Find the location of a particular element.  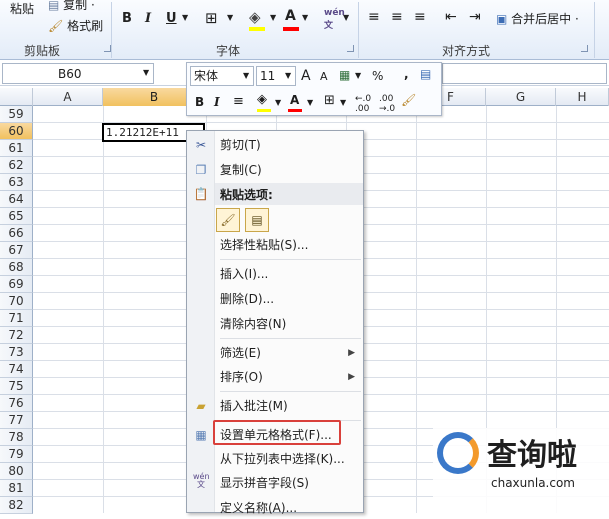

row-header: 78 is located at coordinates (16, 437).